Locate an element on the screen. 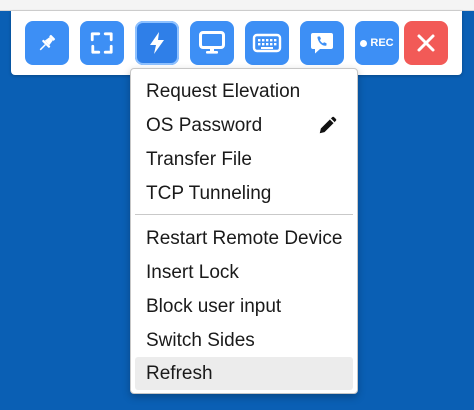  menu-item-request-elevation: Request Elevation is located at coordinates (244, 91).